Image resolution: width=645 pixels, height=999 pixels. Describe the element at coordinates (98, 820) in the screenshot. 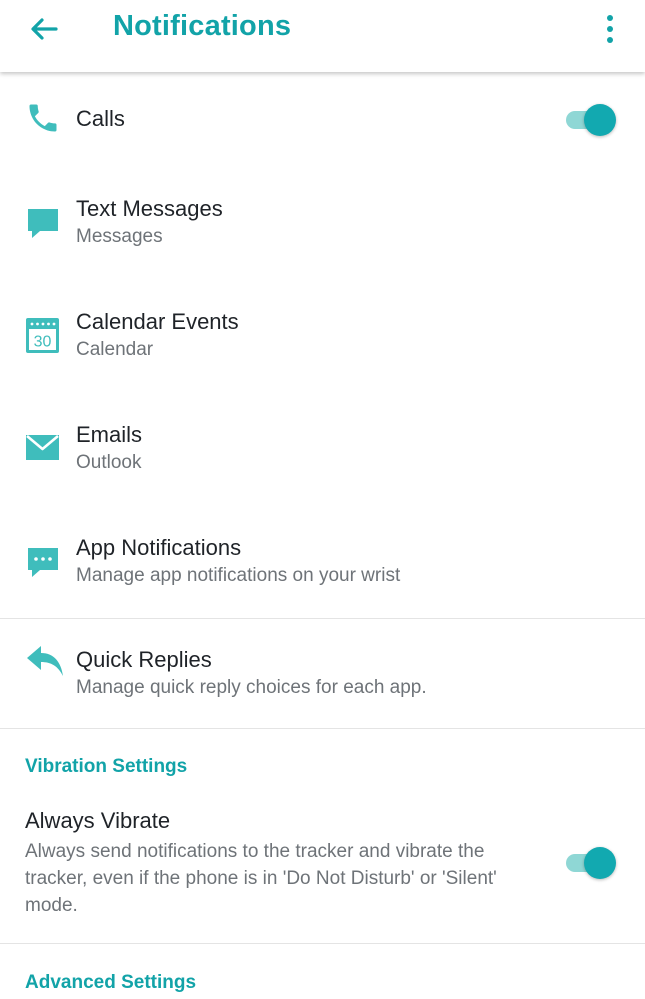

I see `always-vibrate-label: Always Vibrate` at that location.